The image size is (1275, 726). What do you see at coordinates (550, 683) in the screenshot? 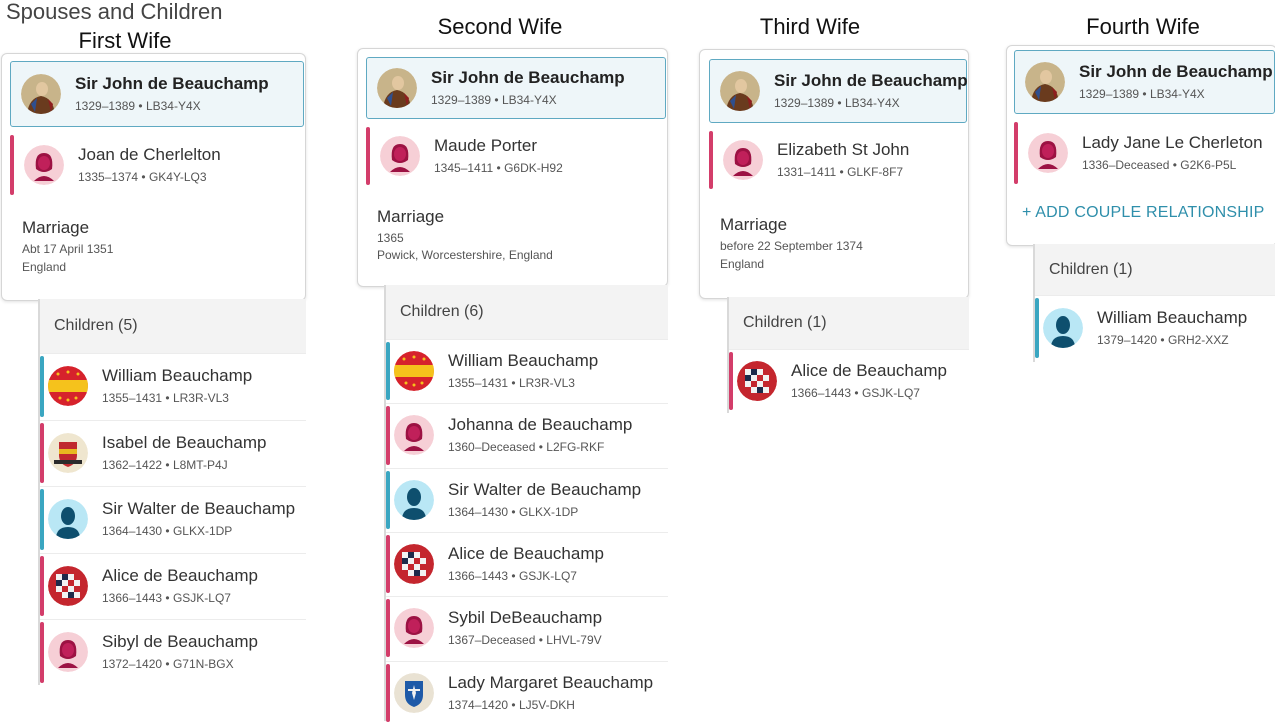
I see `person-name: Lady Margaret Beauchamp` at bounding box center [550, 683].